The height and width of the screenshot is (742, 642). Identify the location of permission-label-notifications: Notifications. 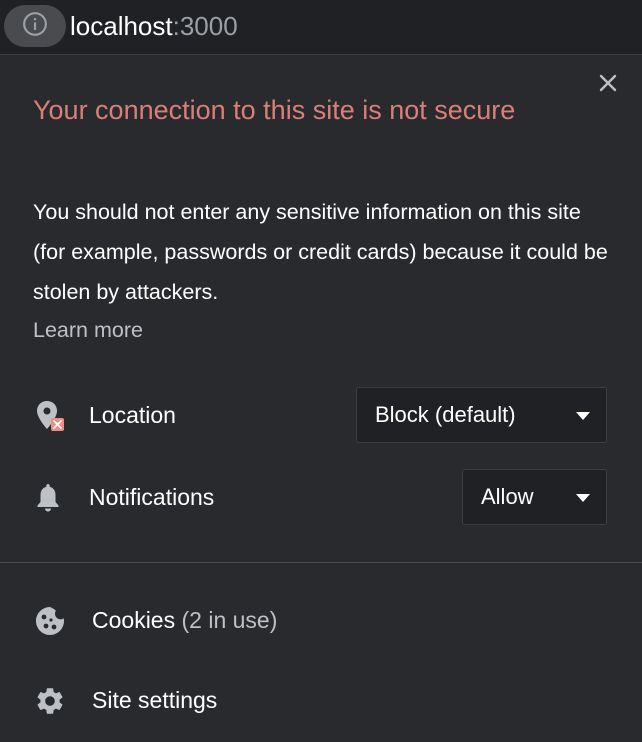
(152, 497).